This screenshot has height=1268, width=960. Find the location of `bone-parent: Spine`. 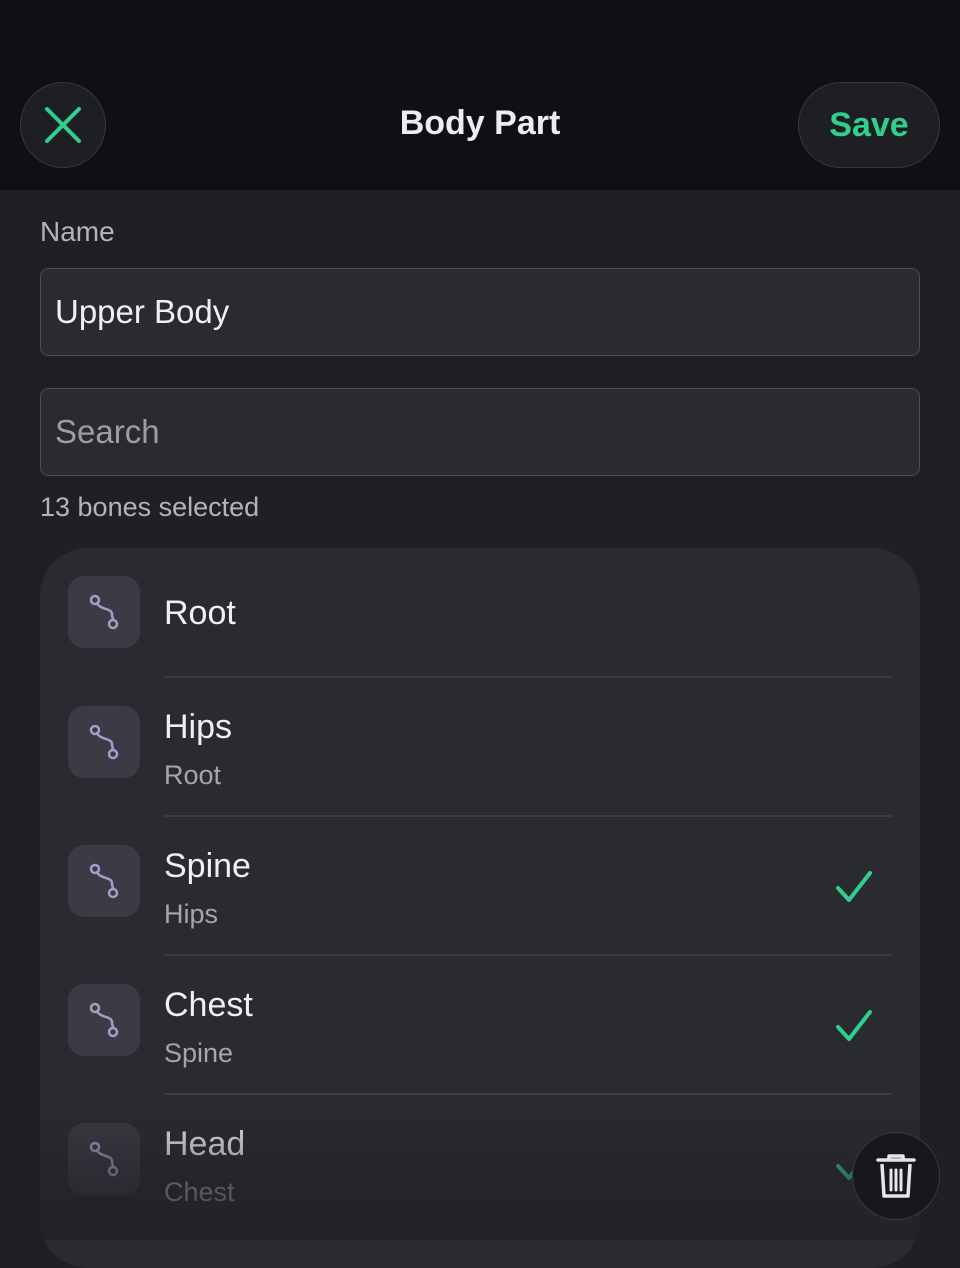

bone-parent: Spine is located at coordinates (199, 1053).